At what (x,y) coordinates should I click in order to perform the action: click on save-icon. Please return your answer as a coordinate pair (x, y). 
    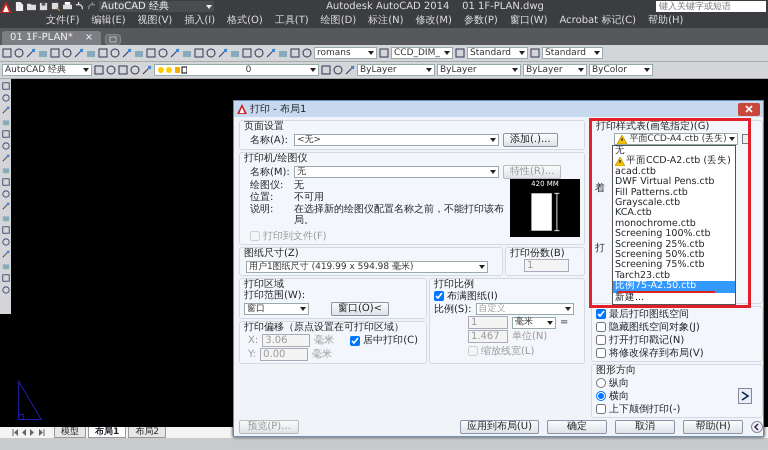
    Looking at the image, I should click on (43, 6).